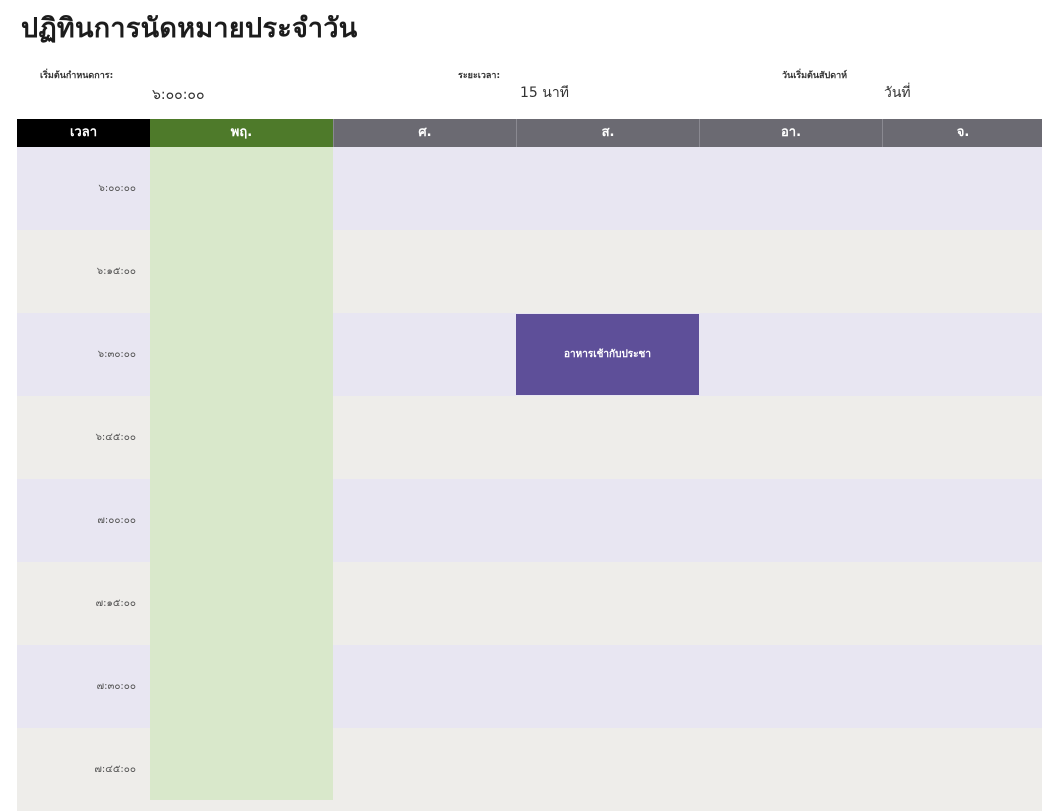  What do you see at coordinates (178, 95) in the screenshot?
I see `start-time-value: ๖:๐๐:๐๐` at bounding box center [178, 95].